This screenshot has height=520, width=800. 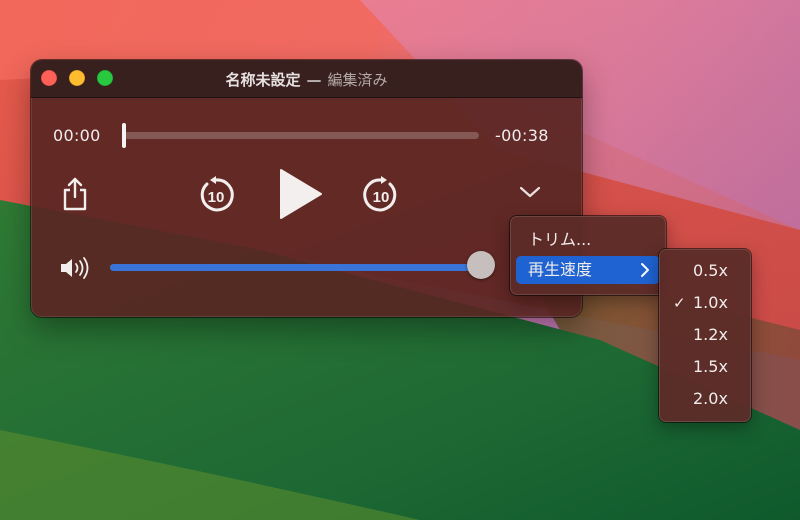 I want to click on speed-option-1.2x: 1.2x, so click(x=705, y=335).